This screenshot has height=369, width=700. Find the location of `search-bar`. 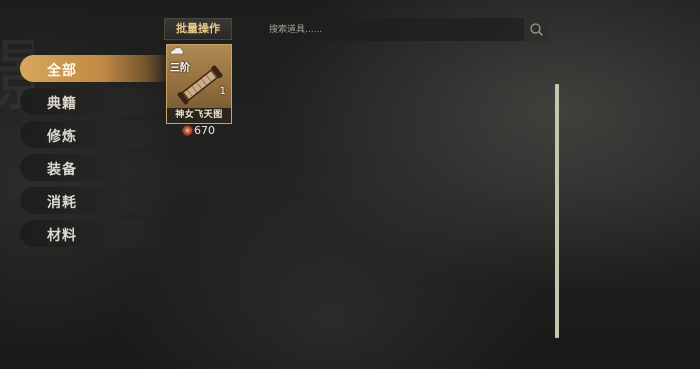

search-bar is located at coordinates (407, 29).